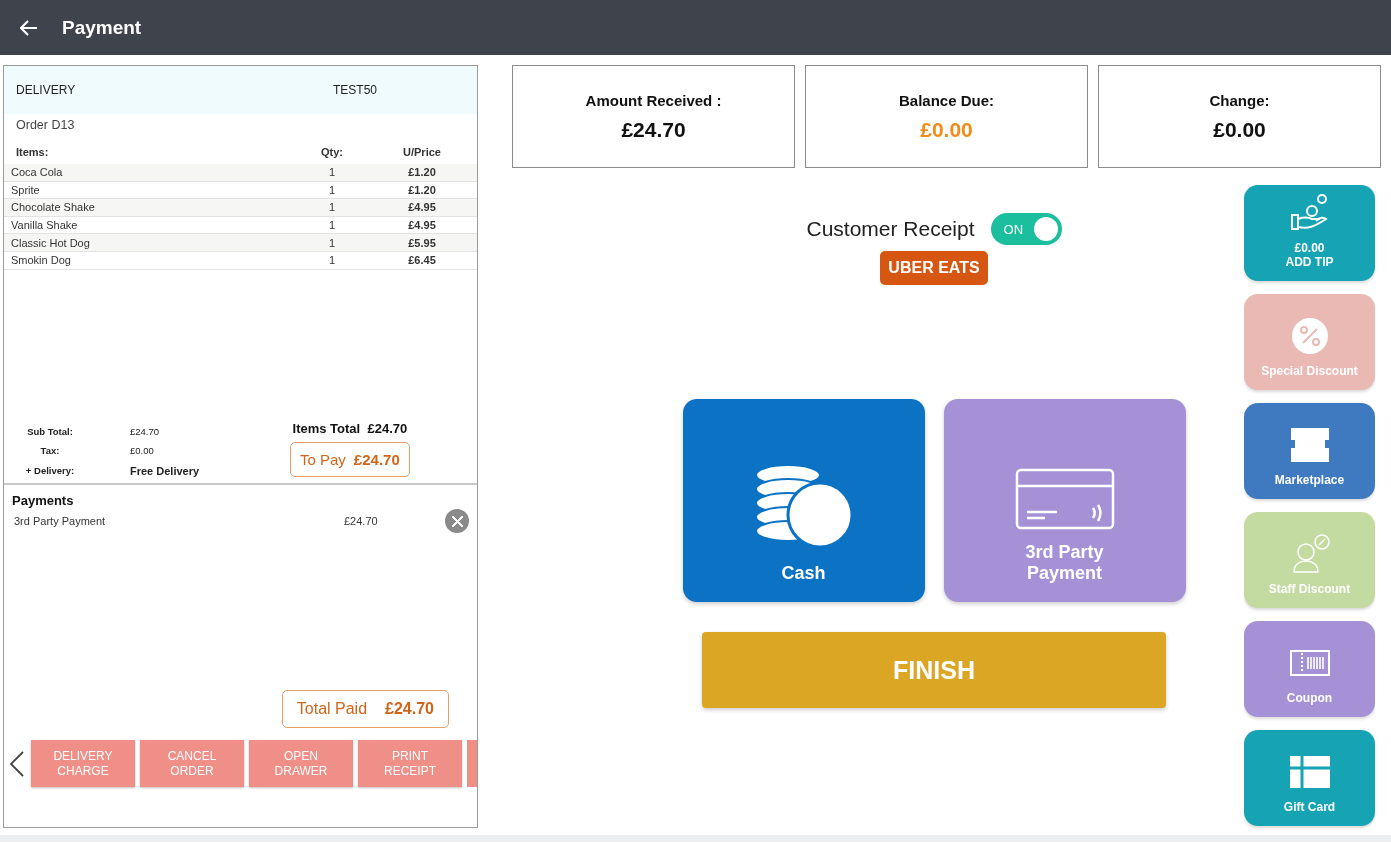  I want to click on receipt-toggle: ON, so click(1026, 229).